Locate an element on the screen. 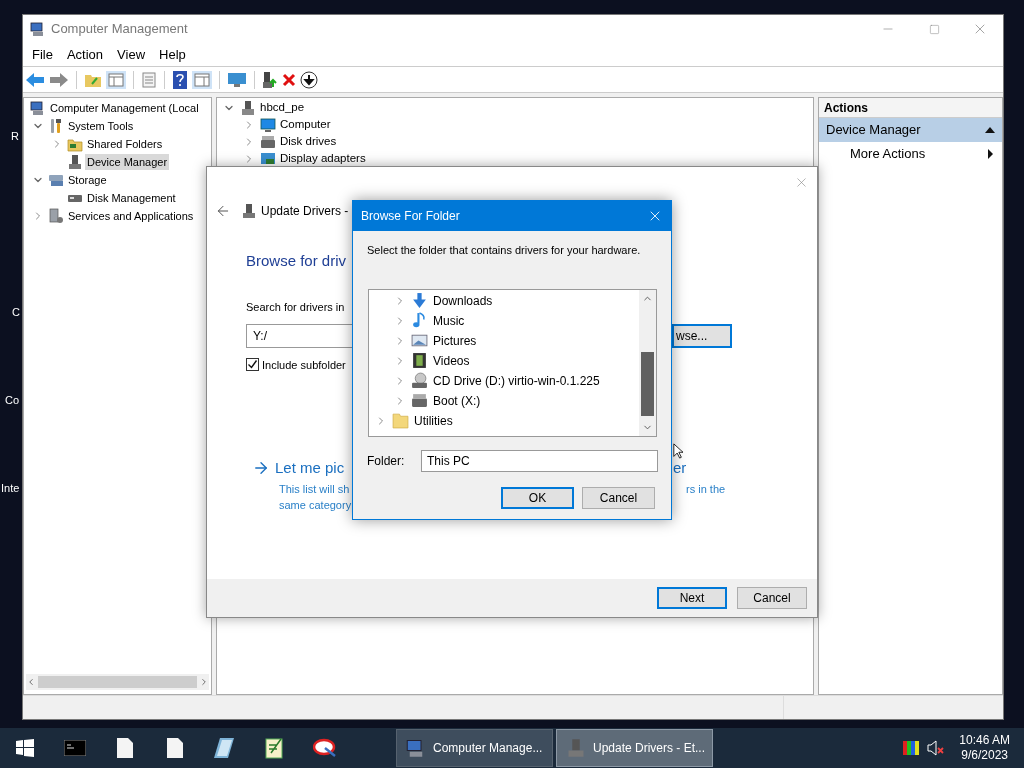  scroll-right-icon is located at coordinates (204, 682).